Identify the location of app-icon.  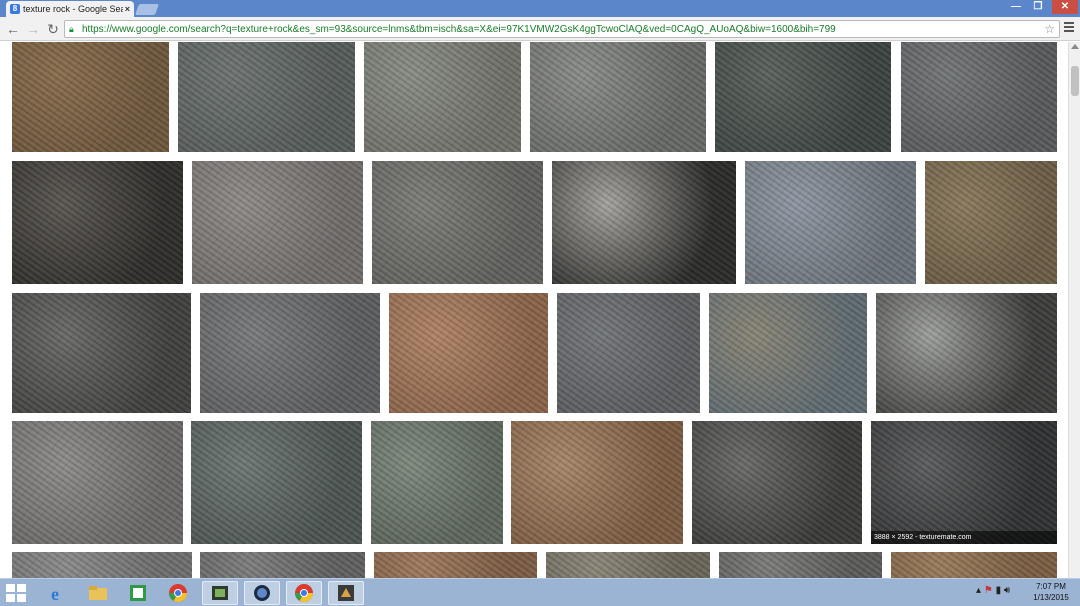
(346, 593).